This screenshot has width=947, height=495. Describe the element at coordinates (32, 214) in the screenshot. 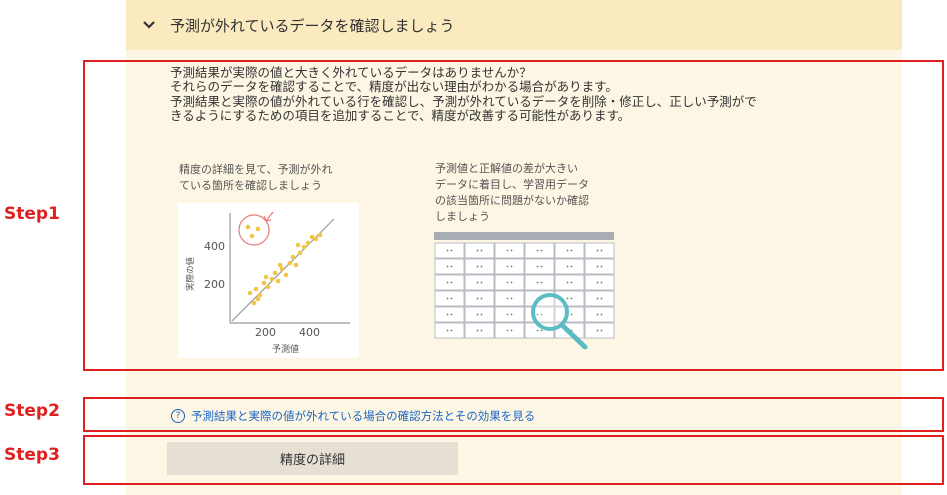

I see `step1-label: Step1` at that location.